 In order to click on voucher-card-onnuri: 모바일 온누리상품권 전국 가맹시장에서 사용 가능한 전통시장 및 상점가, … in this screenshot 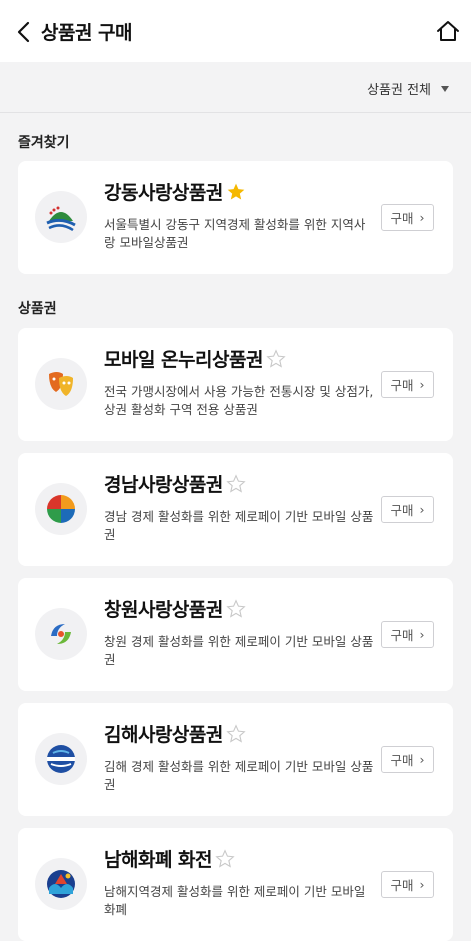, I will do `click(235, 384)`.